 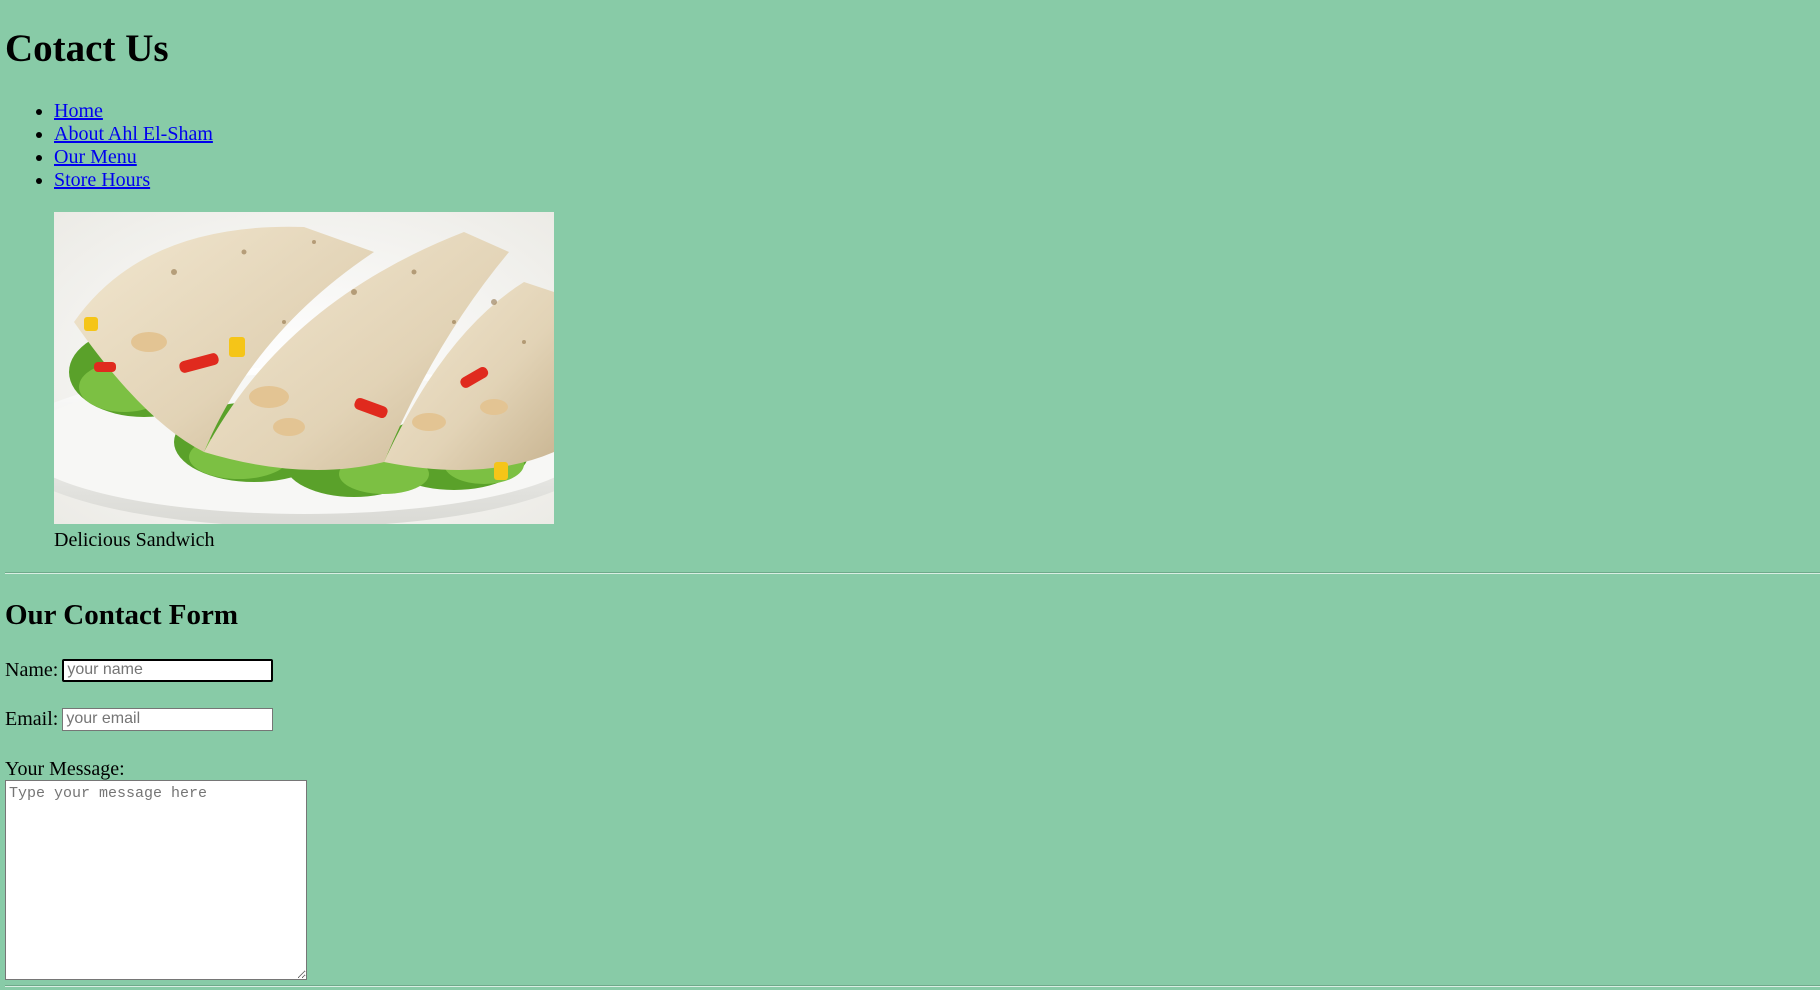 I want to click on nav-link-about: About Ahl El-Sham, so click(x=133, y=134).